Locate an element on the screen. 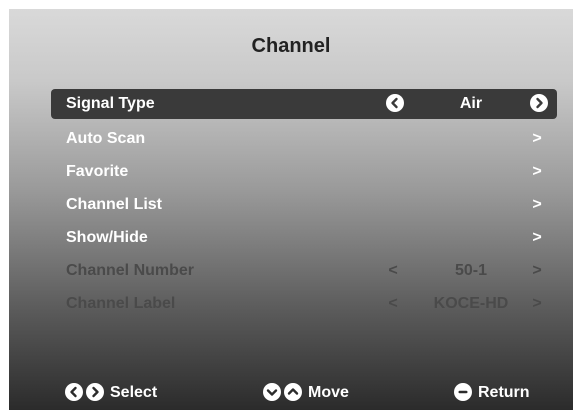 The height and width of the screenshot is (417, 582). select-hint: Select is located at coordinates (111, 393).